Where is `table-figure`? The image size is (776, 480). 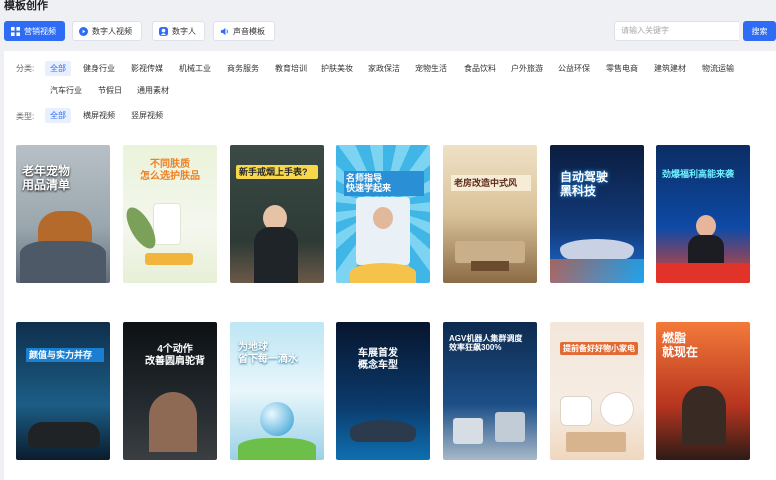
table-figure is located at coordinates (490, 266).